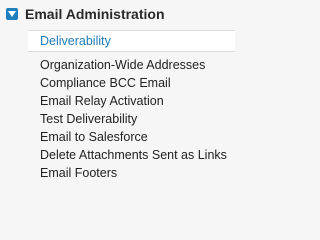 The height and width of the screenshot is (240, 320). I want to click on menu-item-organization-wide-addresses: Organization-Wide Addresses, so click(133, 67).